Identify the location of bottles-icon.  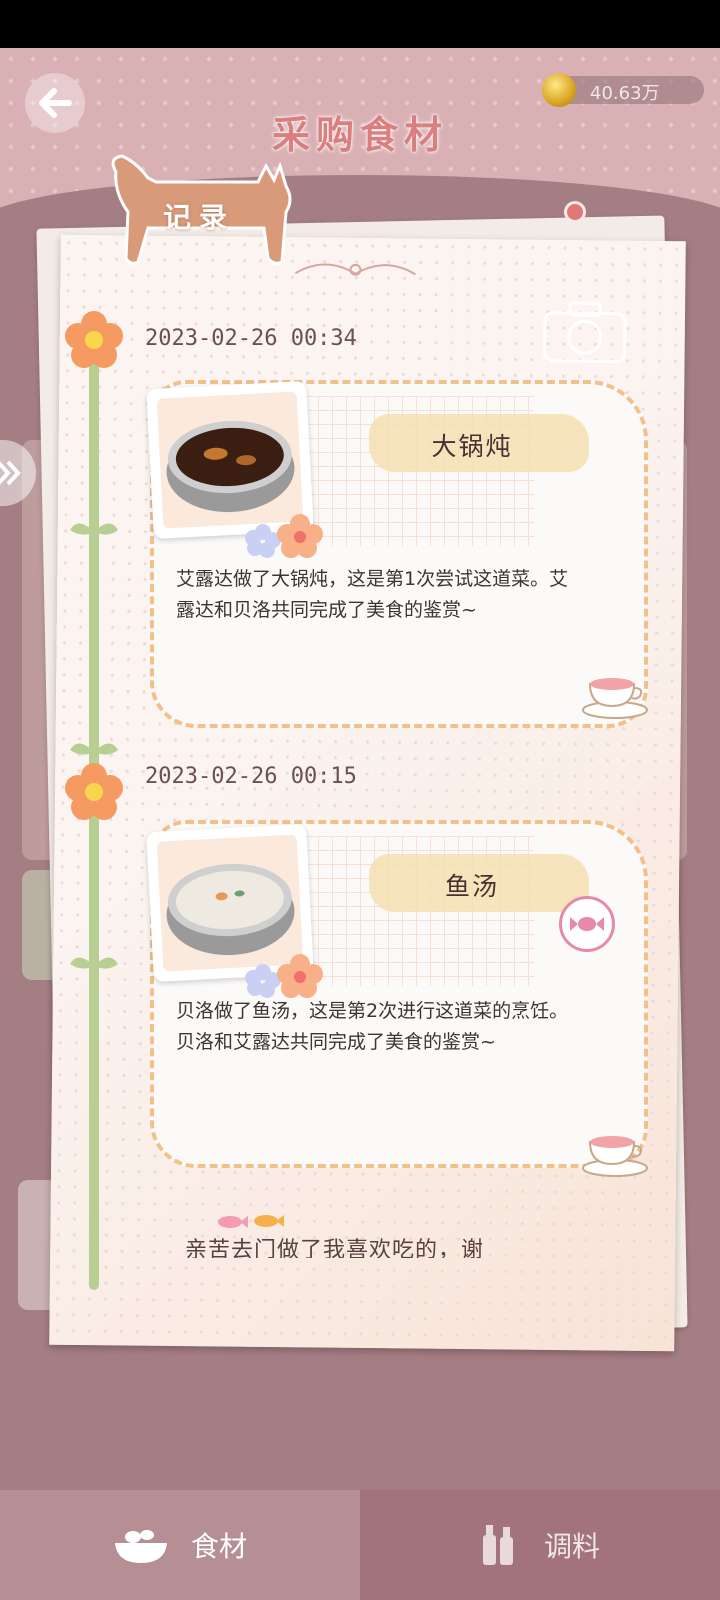
(497, 1545).